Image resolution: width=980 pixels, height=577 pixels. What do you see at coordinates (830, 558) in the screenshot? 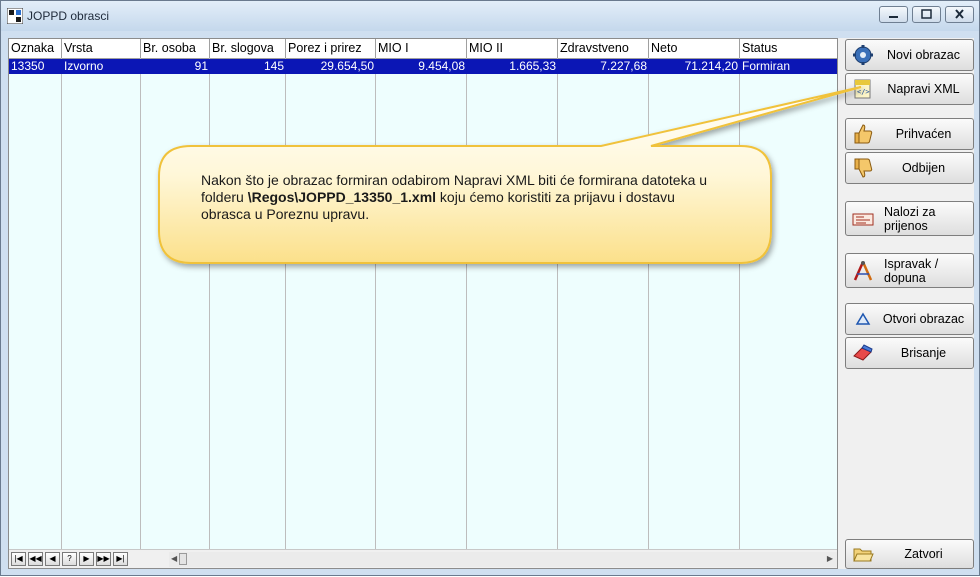
I see `scroll-right-icon: ▶` at bounding box center [830, 558].